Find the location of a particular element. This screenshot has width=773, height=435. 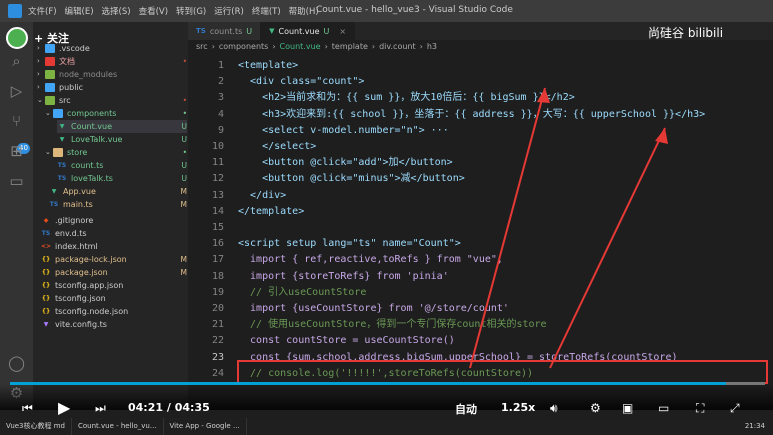

menu-help: 帮助(H) is located at coordinates (304, 11).